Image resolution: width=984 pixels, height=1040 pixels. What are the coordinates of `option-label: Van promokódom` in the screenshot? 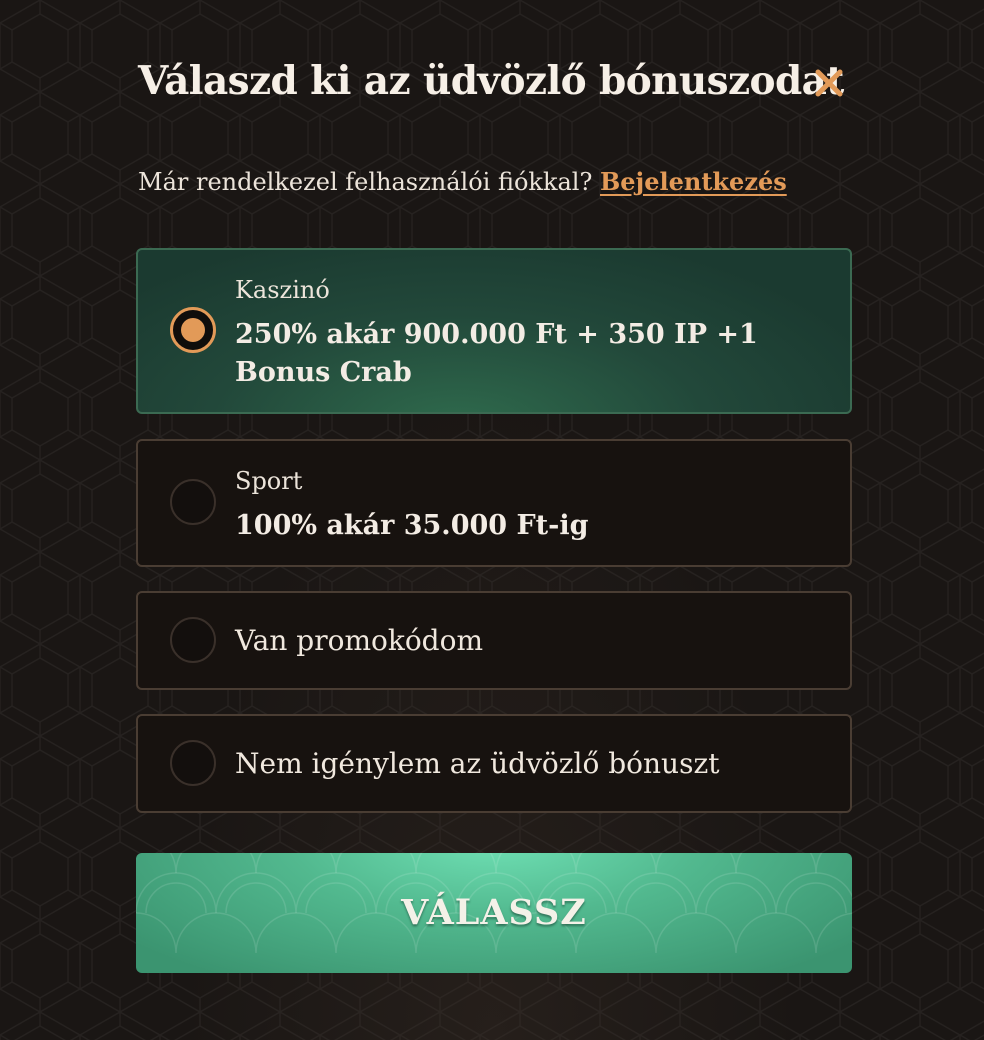 It's located at (359, 640).